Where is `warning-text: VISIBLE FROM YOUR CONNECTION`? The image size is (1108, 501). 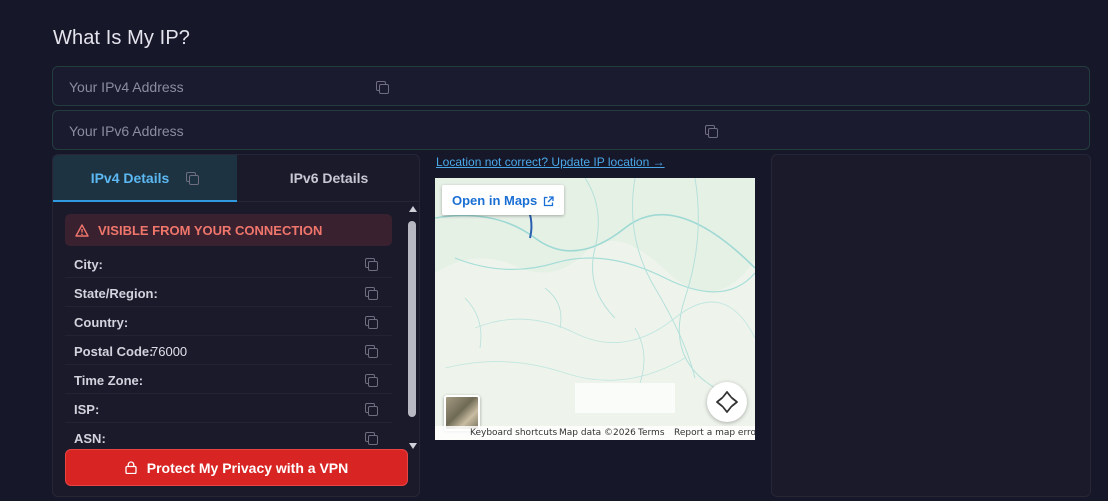 warning-text: VISIBLE FROM YOUR CONNECTION is located at coordinates (210, 230).